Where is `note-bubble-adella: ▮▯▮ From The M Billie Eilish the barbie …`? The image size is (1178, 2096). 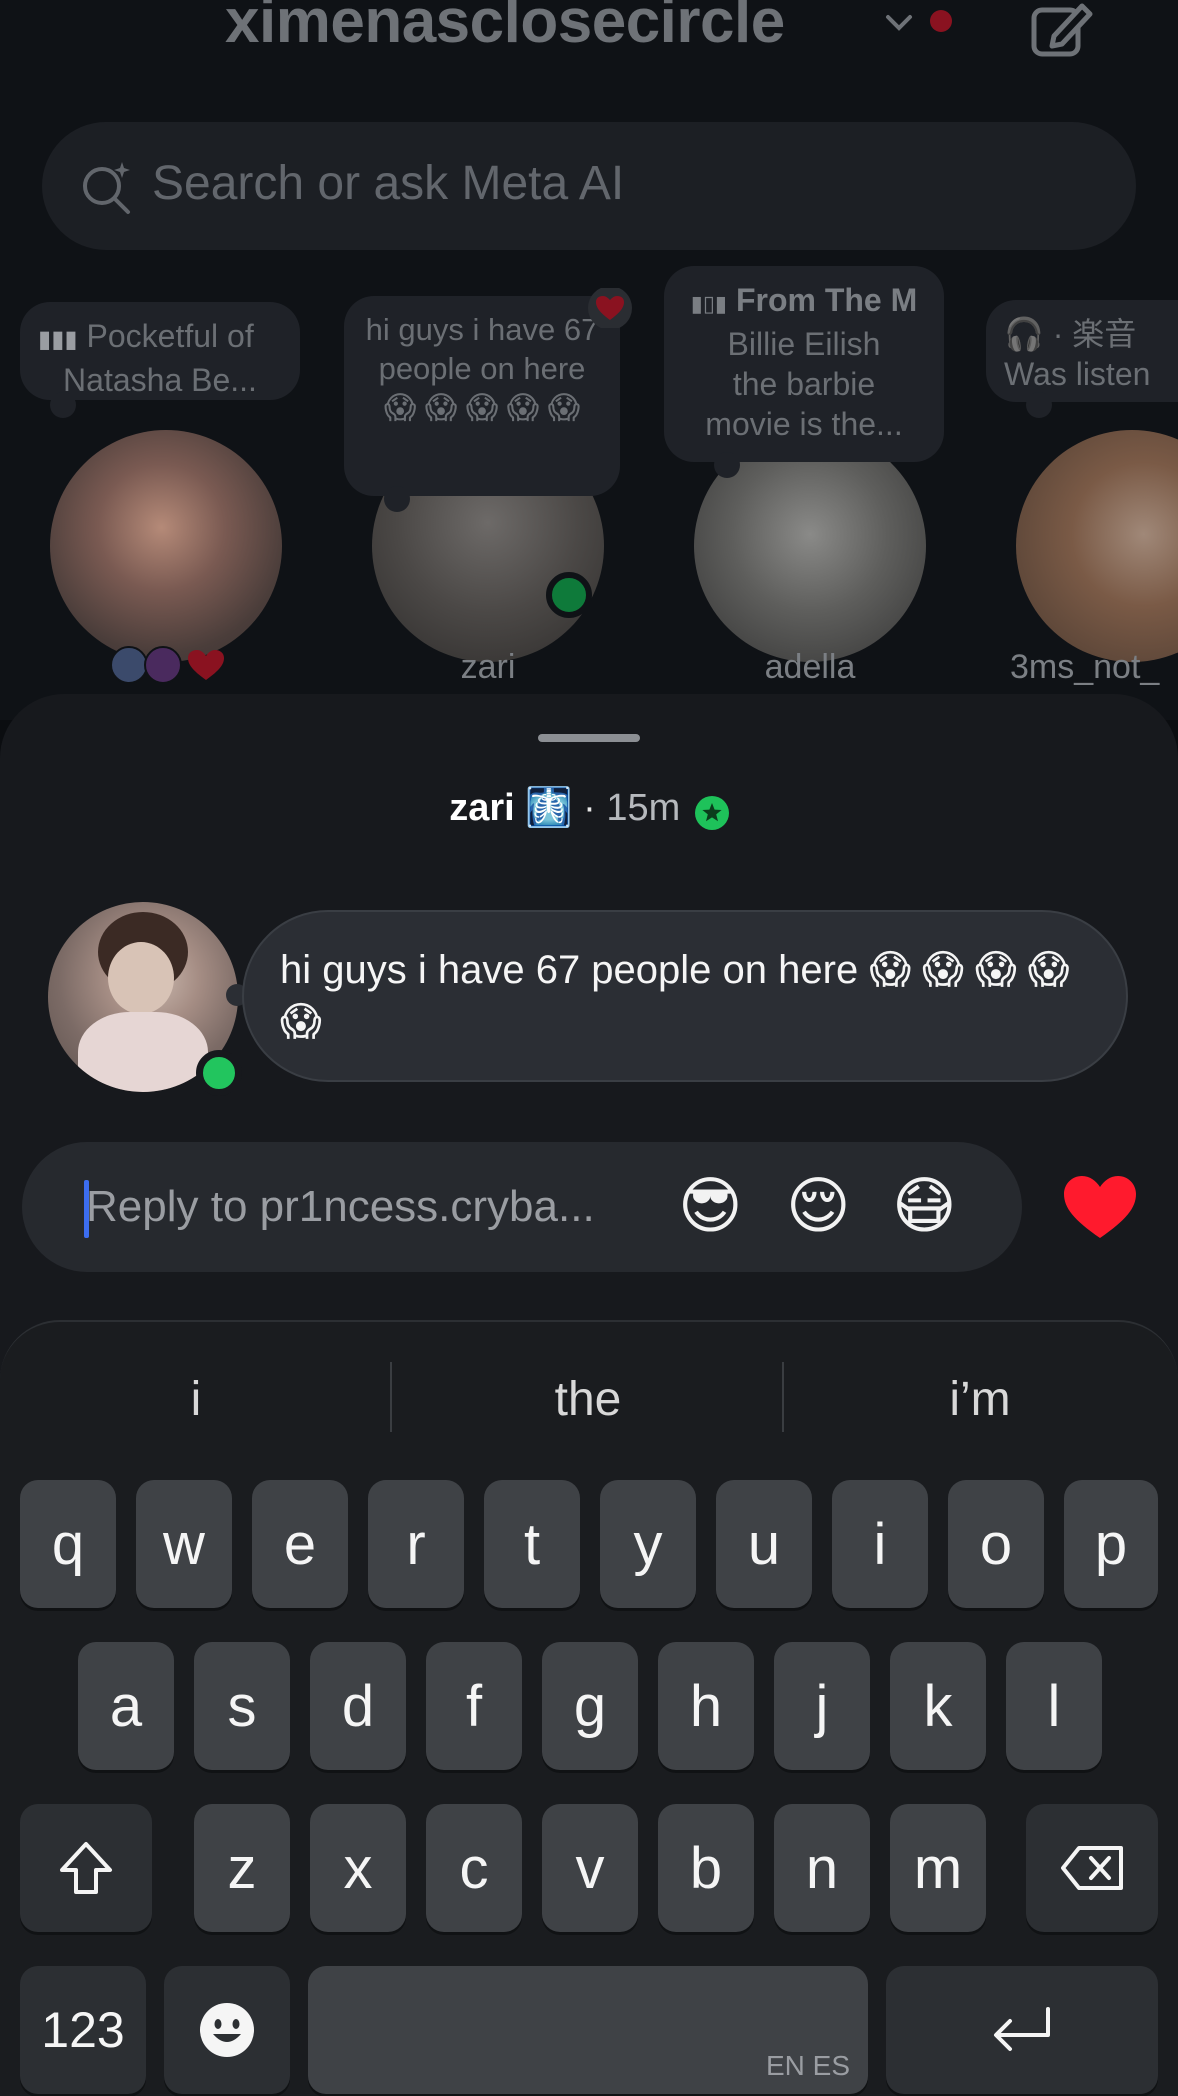 note-bubble-adella: ▮▯▮ From The M Billie Eilish the barbie … is located at coordinates (804, 372).